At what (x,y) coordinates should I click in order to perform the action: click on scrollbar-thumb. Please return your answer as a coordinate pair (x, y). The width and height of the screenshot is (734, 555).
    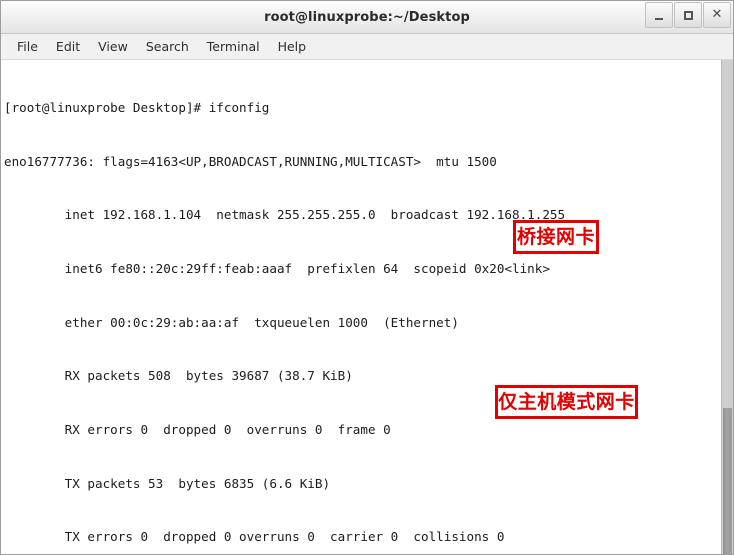
    Looking at the image, I should click on (727, 481).